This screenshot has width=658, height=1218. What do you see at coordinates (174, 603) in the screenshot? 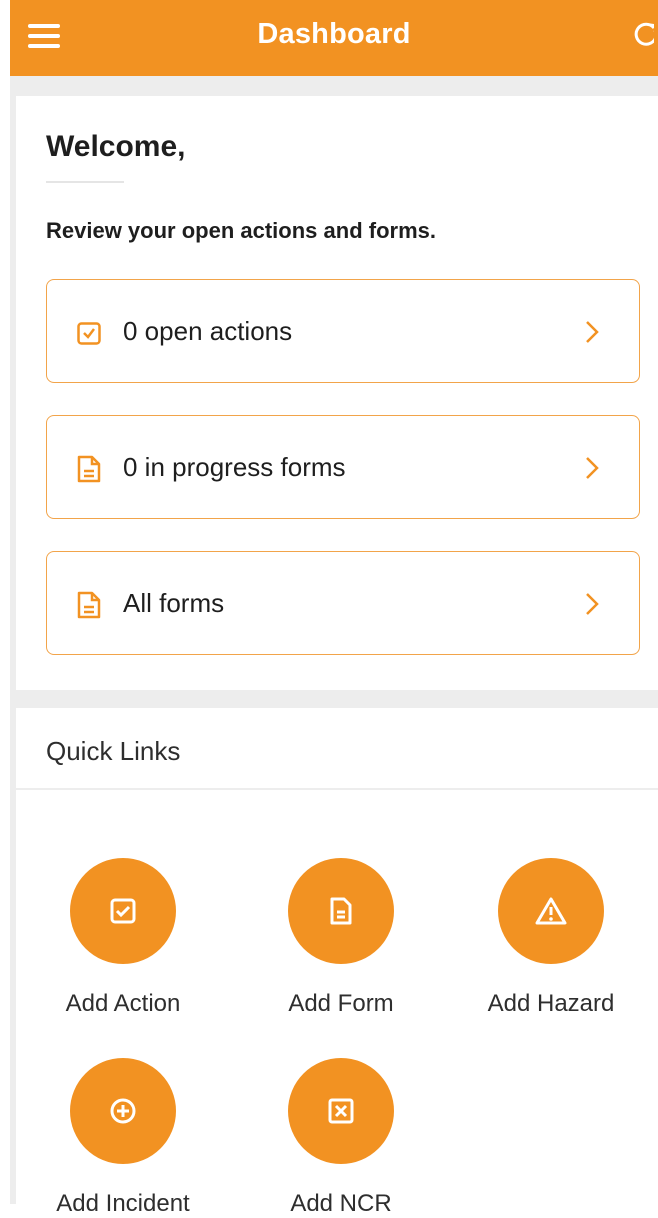
I see `all-forms-label: All forms` at bounding box center [174, 603].